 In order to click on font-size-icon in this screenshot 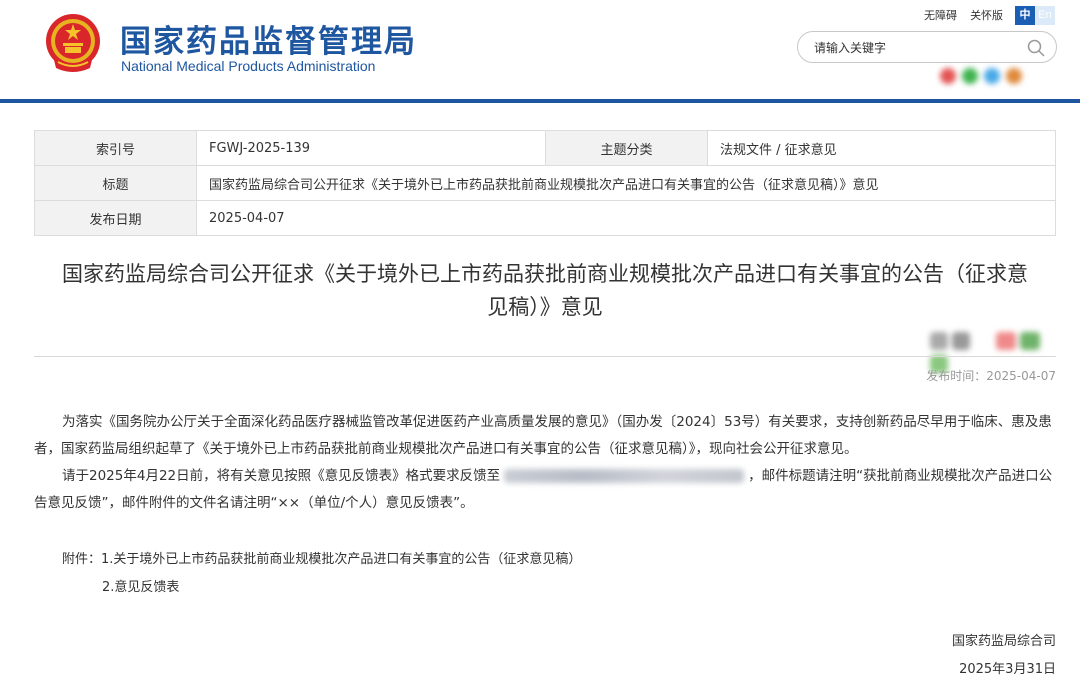, I will do `click(939, 341)`.